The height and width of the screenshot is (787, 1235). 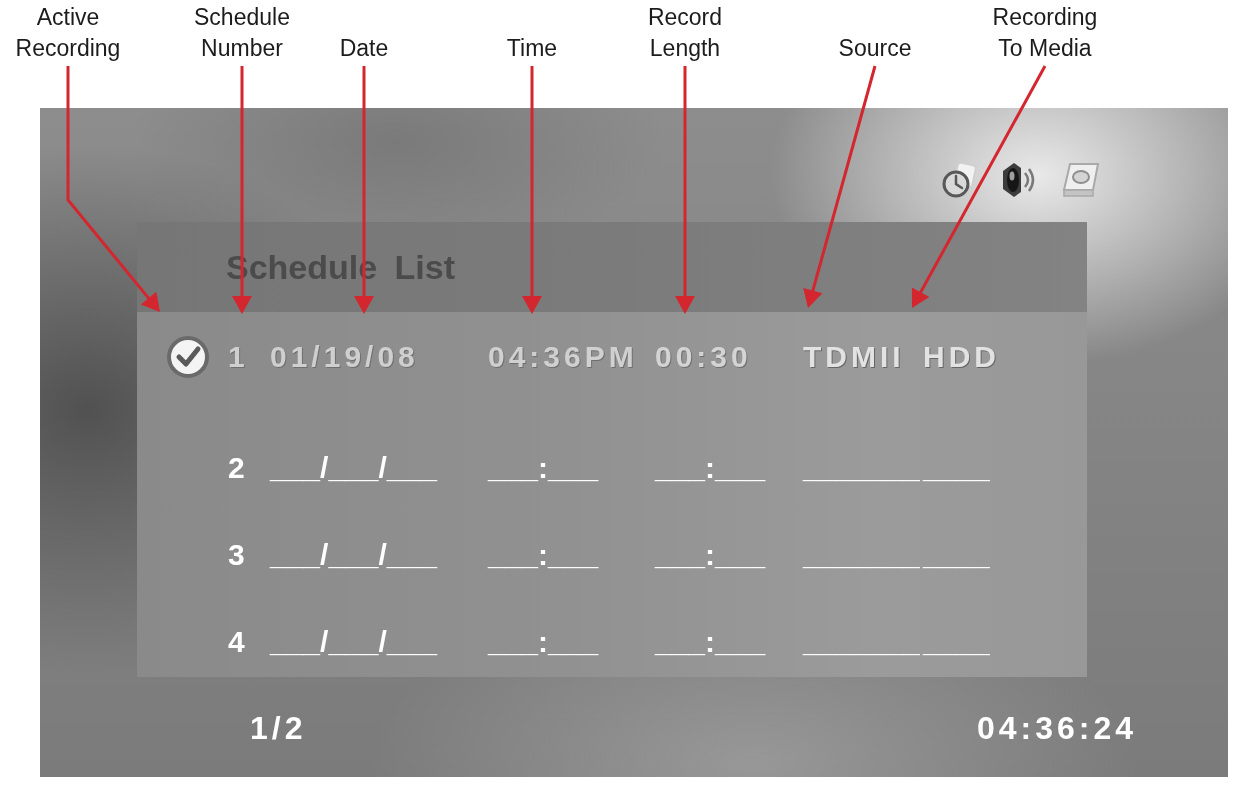 What do you see at coordinates (236, 468) in the screenshot?
I see `schedule-number: 2` at bounding box center [236, 468].